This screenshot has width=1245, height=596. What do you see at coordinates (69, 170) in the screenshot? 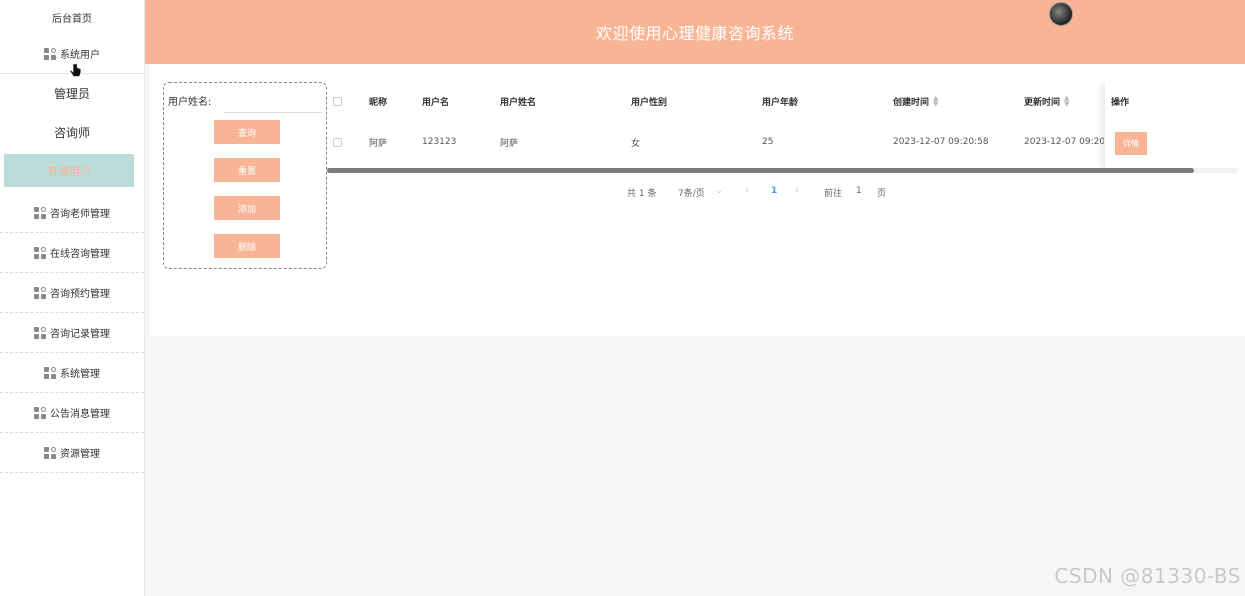
I see `sidebar-item-regular-user: 普通用户` at bounding box center [69, 170].